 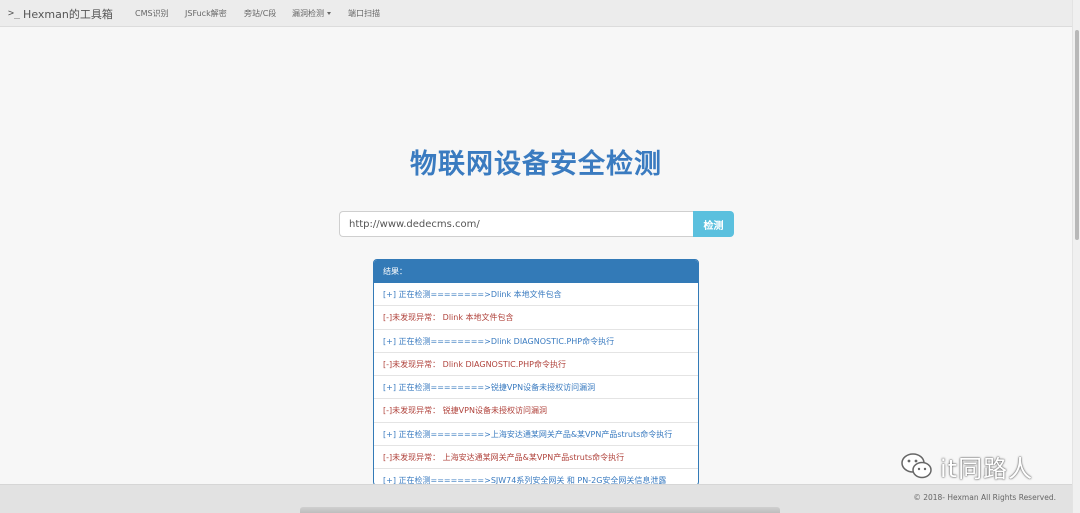 I want to click on watermark-text: it同路人, so click(x=987, y=468).